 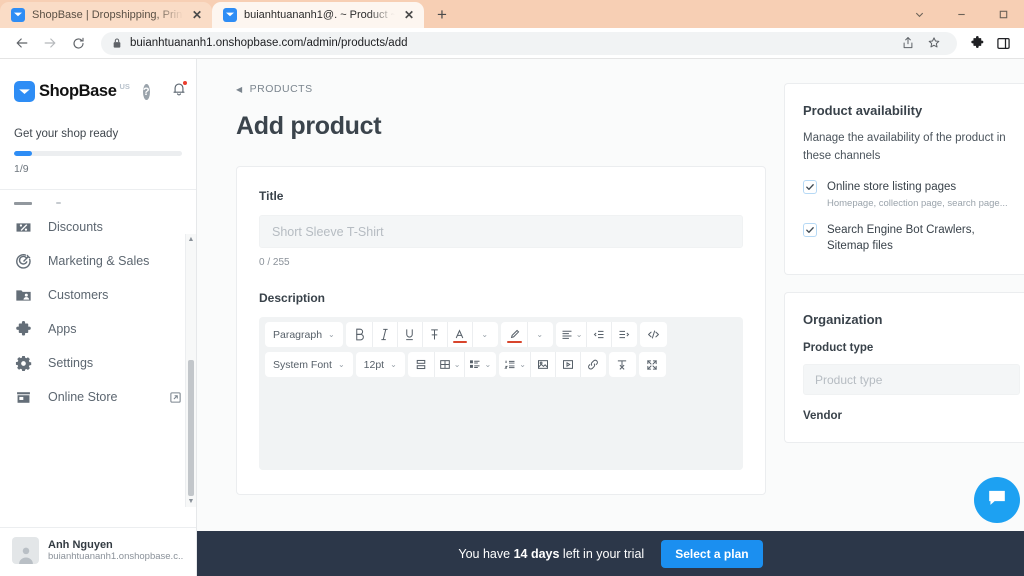 What do you see at coordinates (459, 342) in the screenshot?
I see `text-color-swatch` at bounding box center [459, 342].